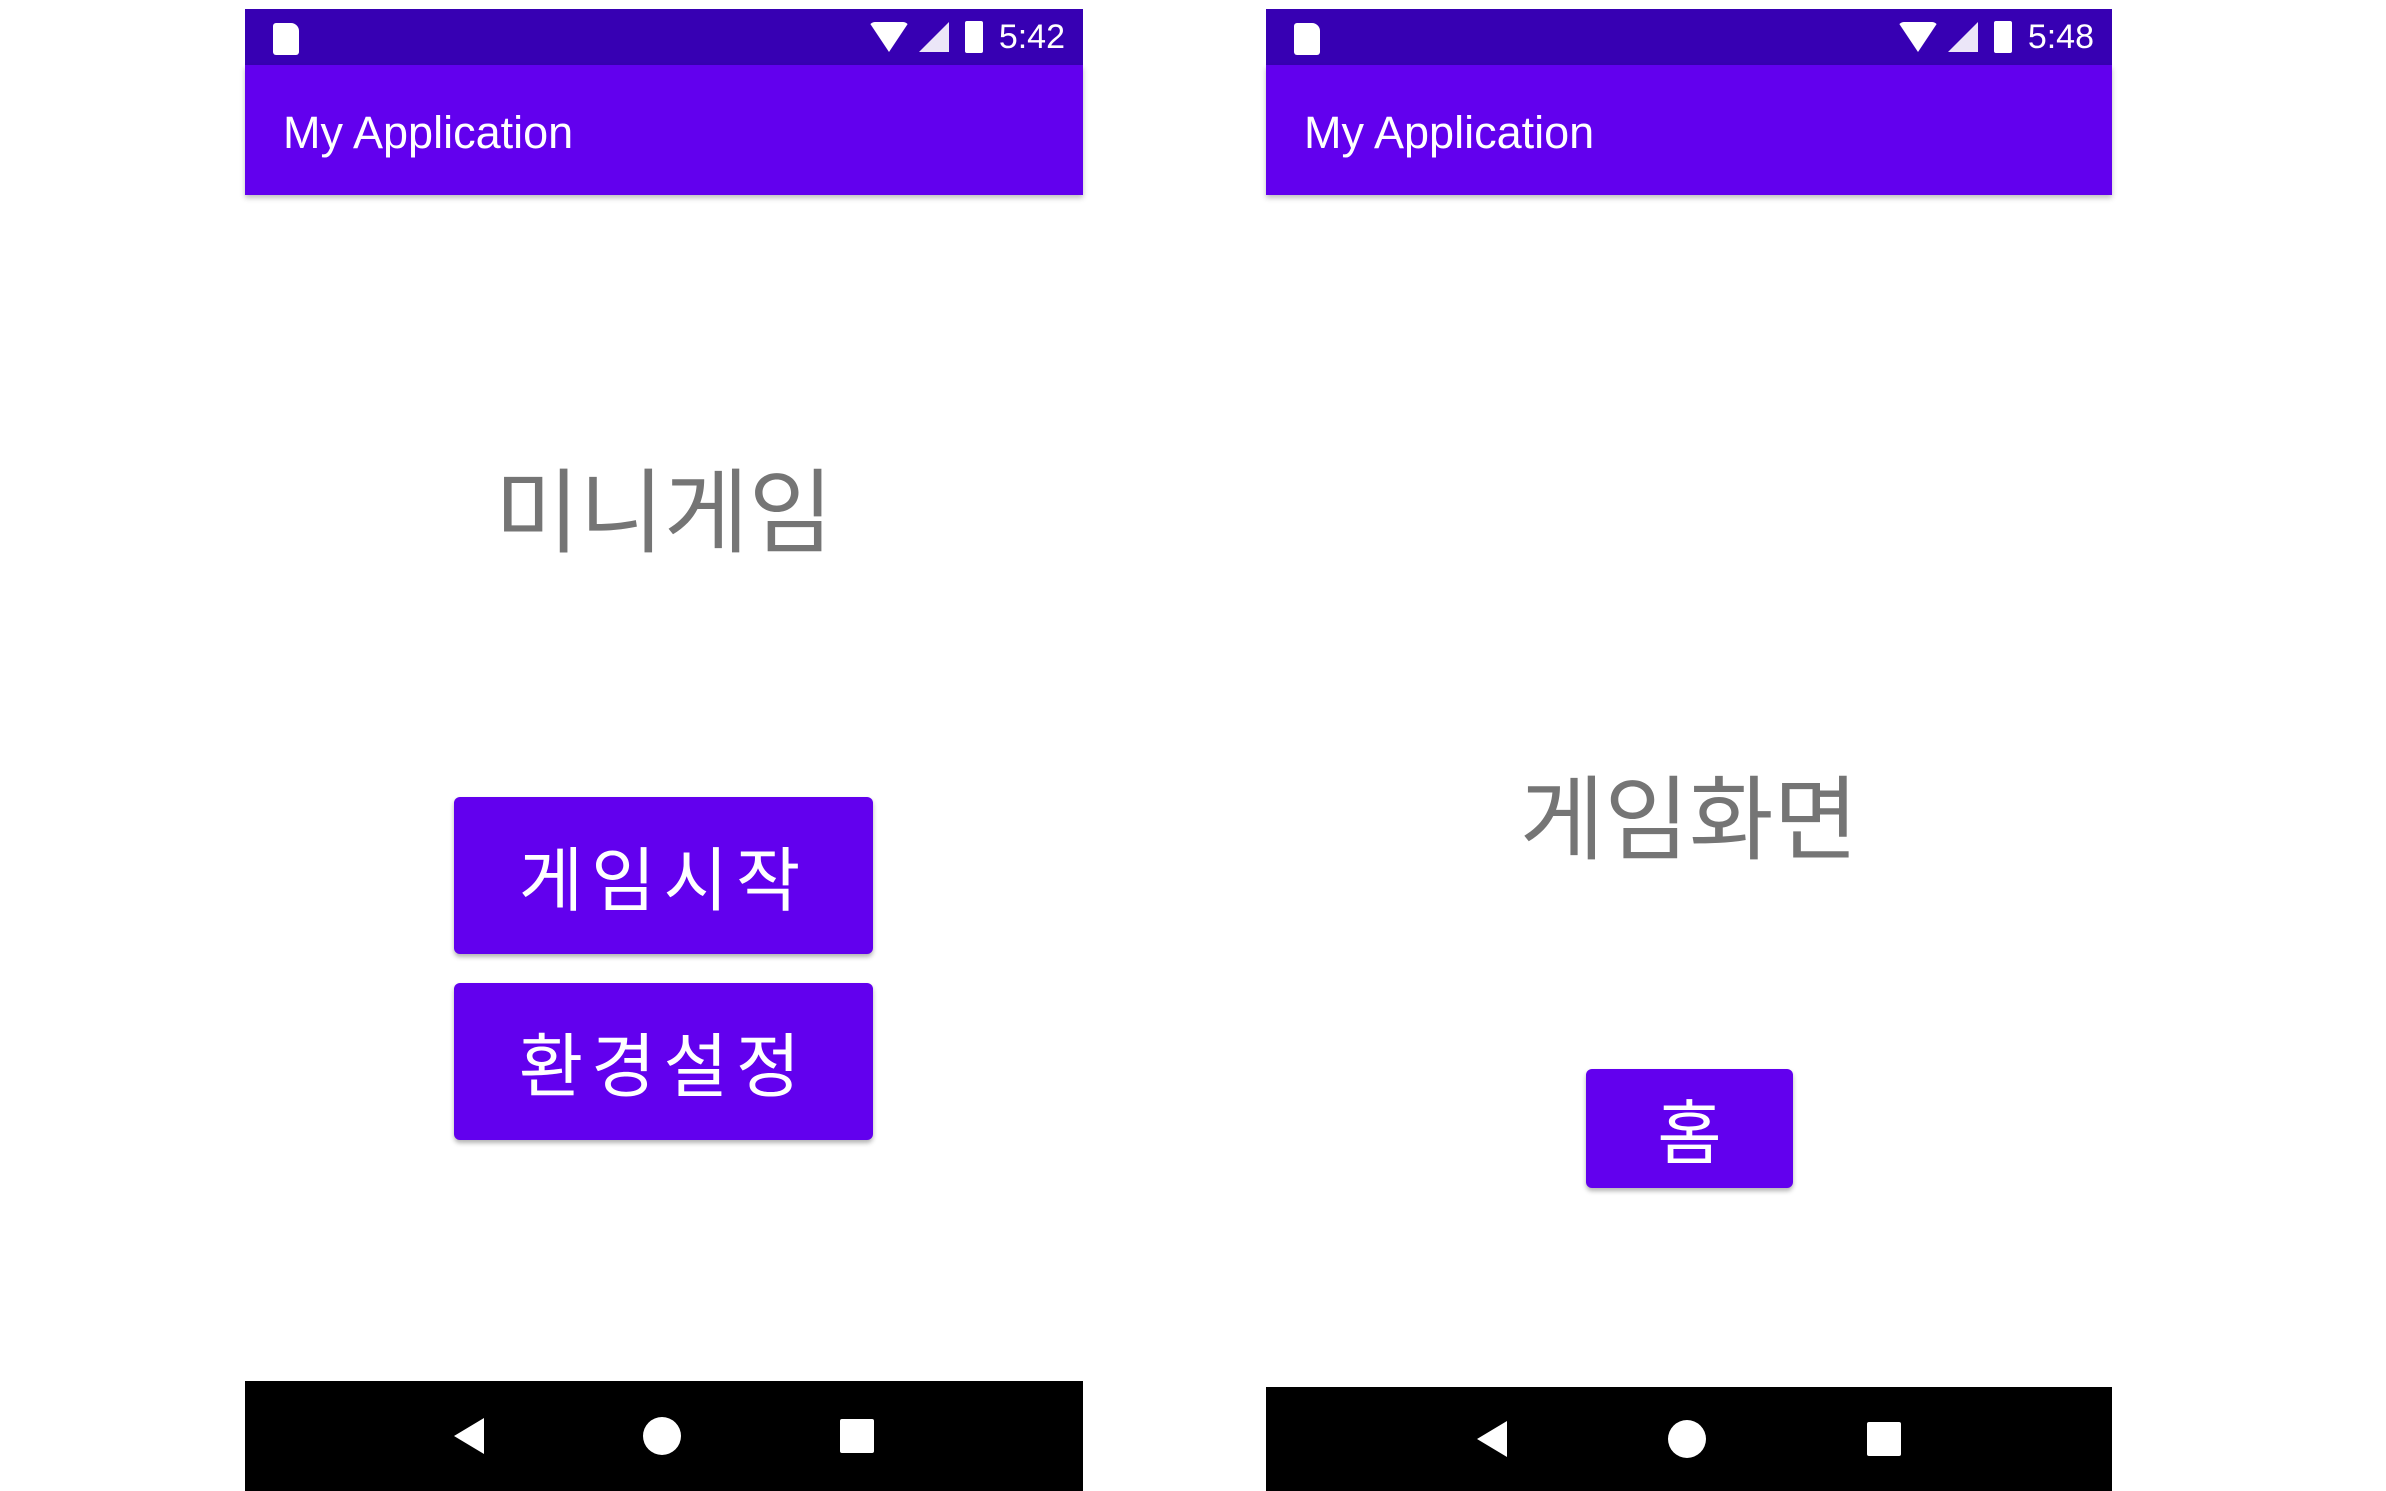 The height and width of the screenshot is (1491, 2386). Describe the element at coordinates (1689, 1128) in the screenshot. I see `home-button: 홈` at that location.